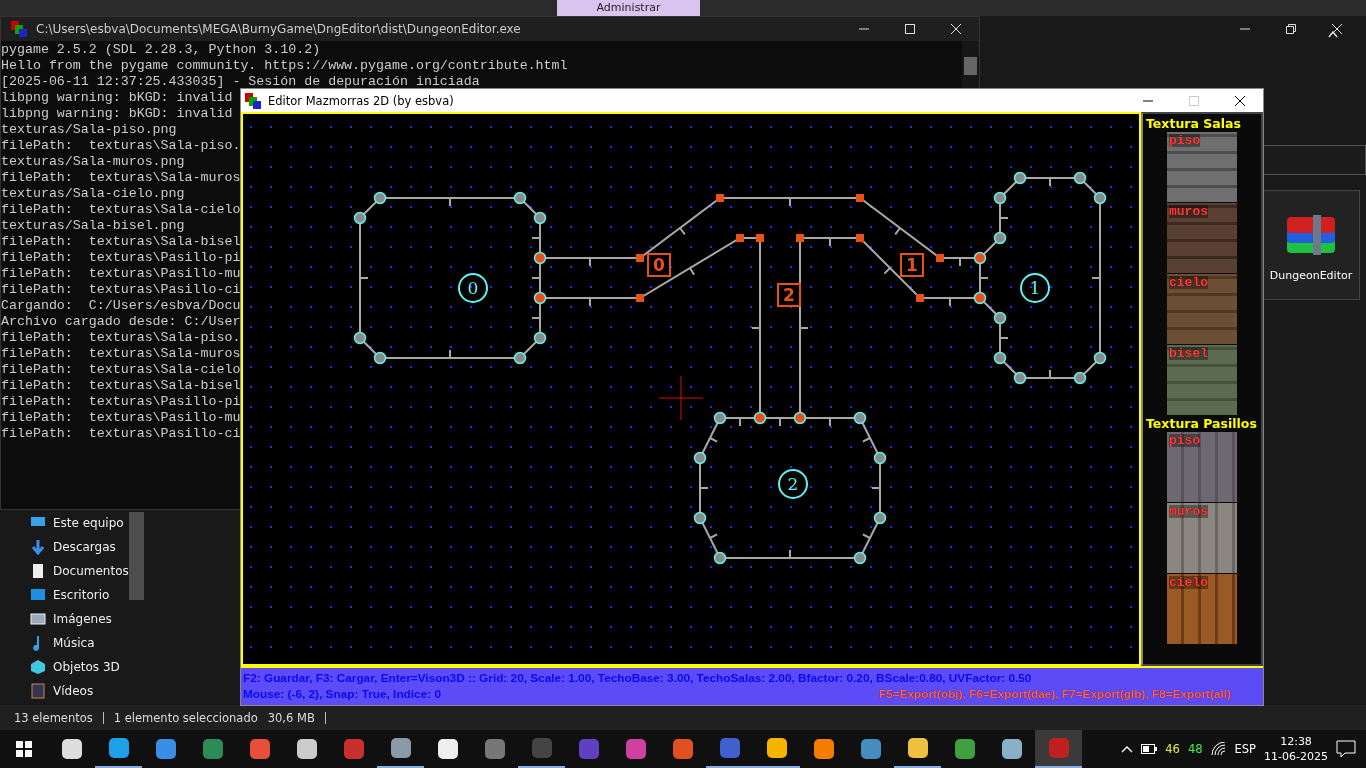  What do you see at coordinates (79, 691) in the screenshot?
I see `nav-item: Vídeos` at bounding box center [79, 691].